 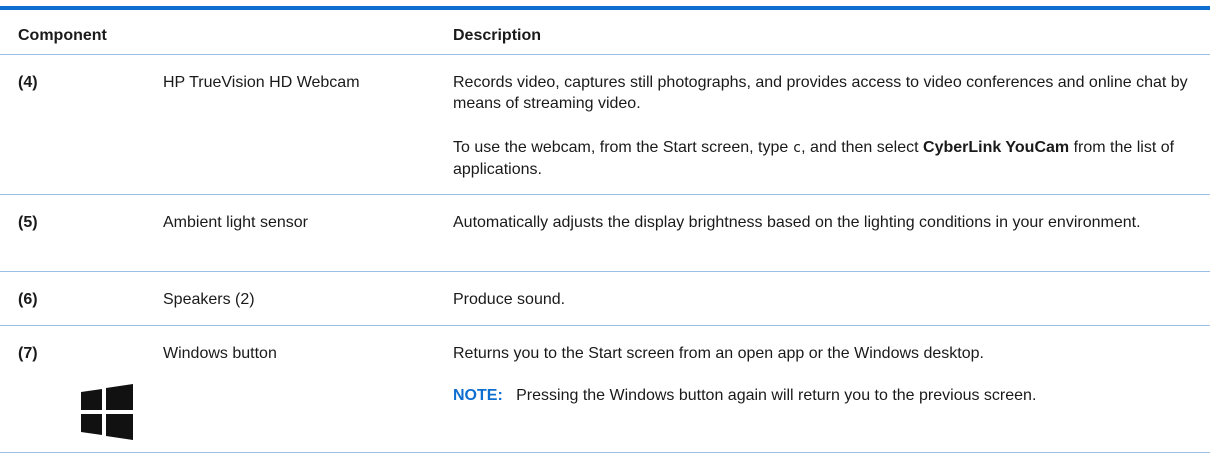 What do you see at coordinates (235, 222) in the screenshot?
I see `row-5-component: Ambient light sensor` at bounding box center [235, 222].